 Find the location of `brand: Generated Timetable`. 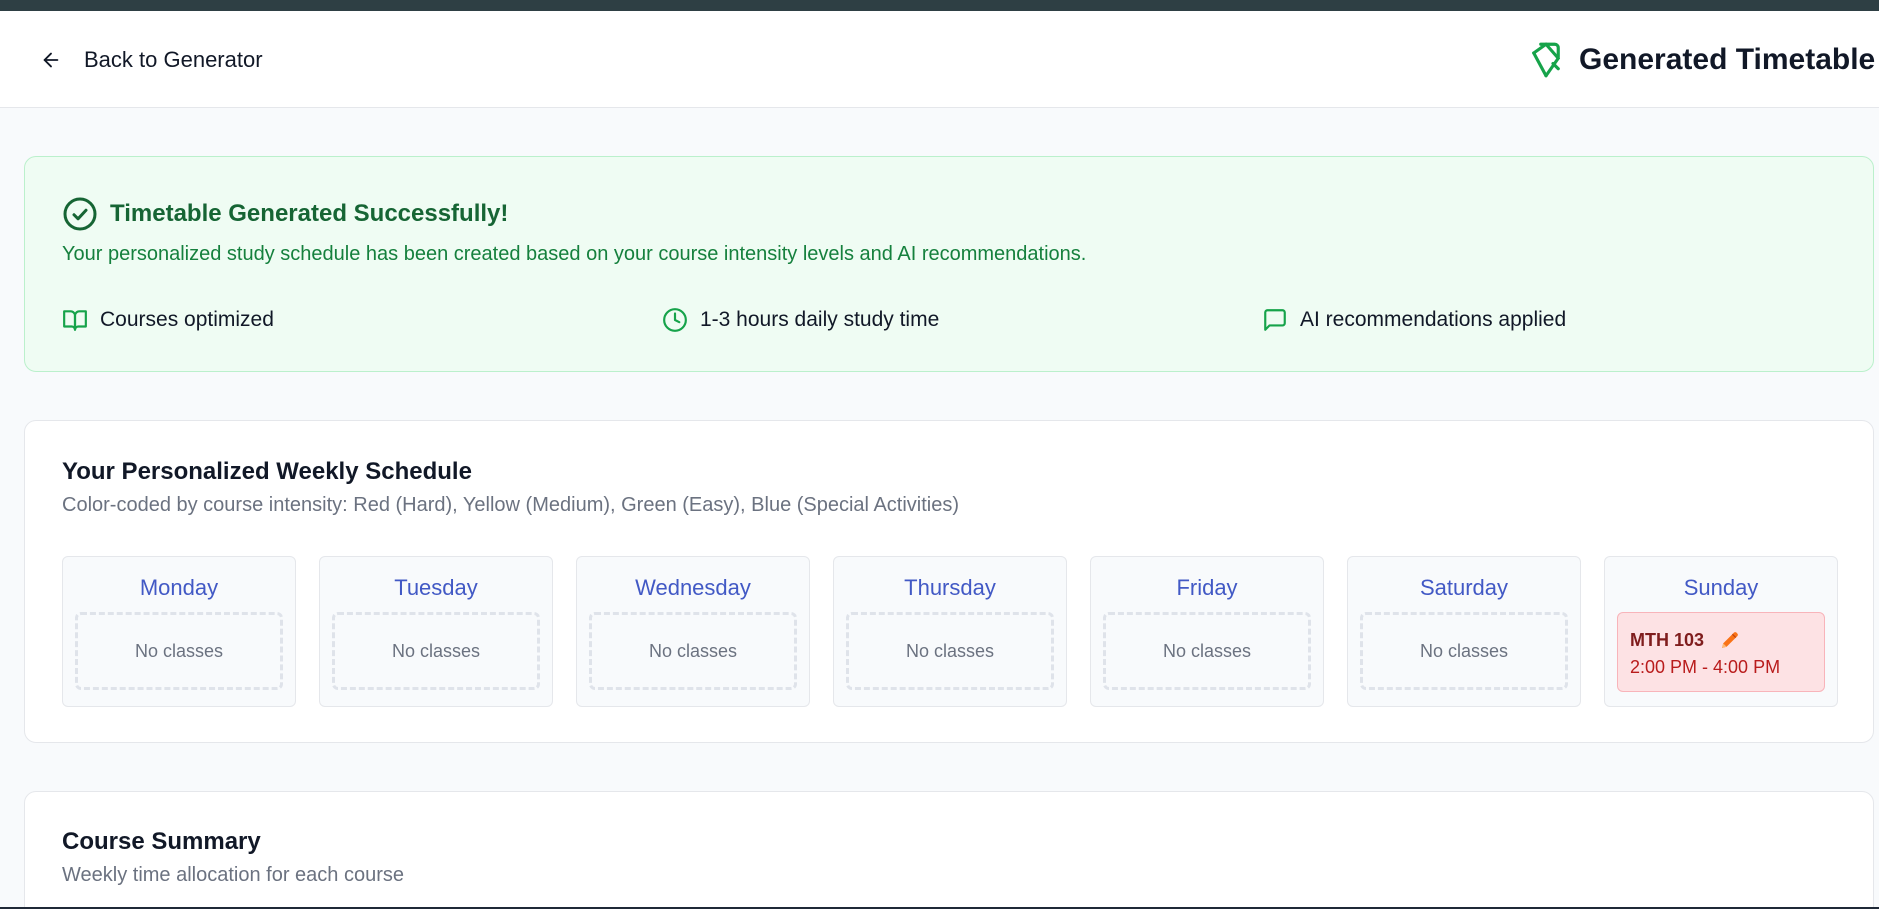

brand: Generated Timetable is located at coordinates (1700, 60).